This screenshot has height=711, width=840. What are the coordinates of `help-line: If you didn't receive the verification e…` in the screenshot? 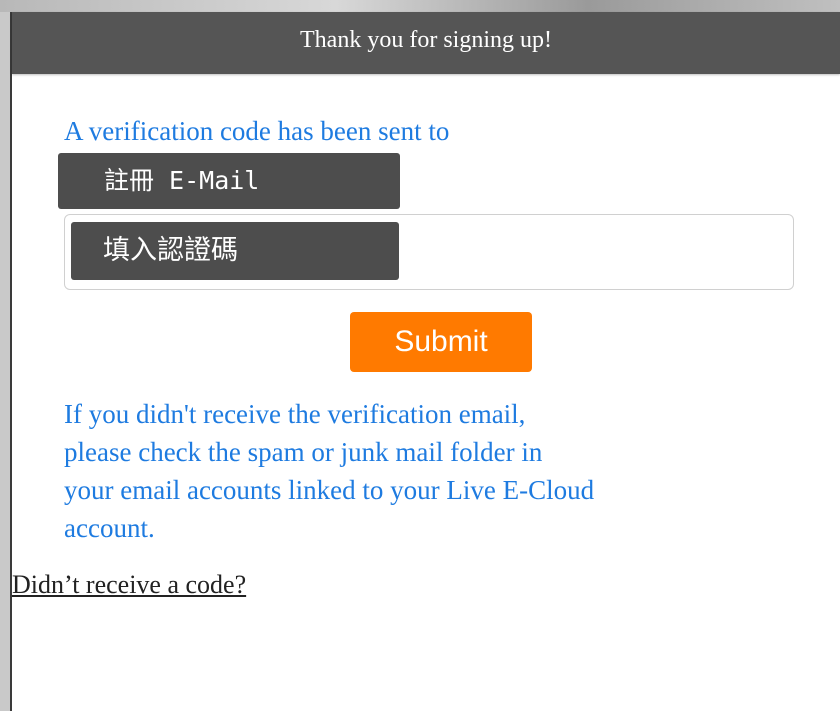 It's located at (295, 414).